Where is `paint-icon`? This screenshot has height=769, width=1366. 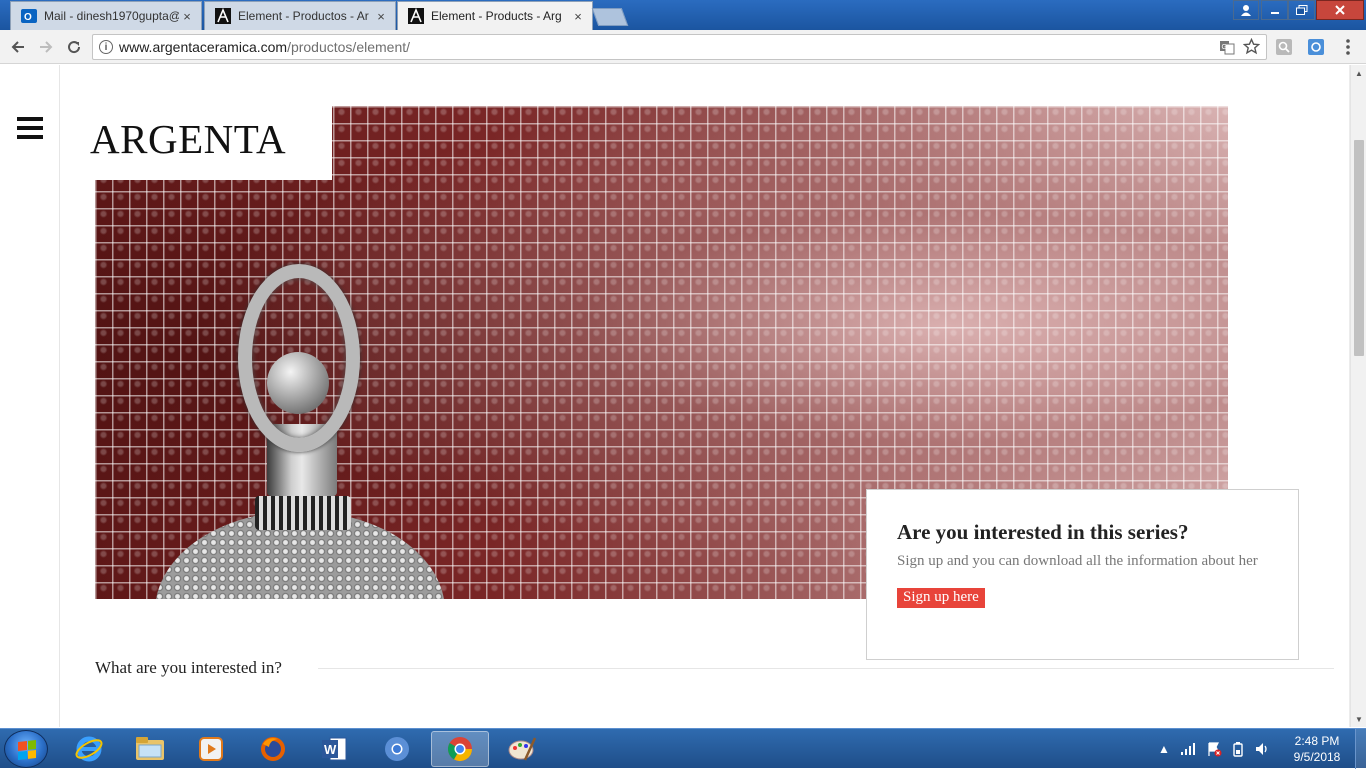
paint-icon is located at coordinates (522, 749).